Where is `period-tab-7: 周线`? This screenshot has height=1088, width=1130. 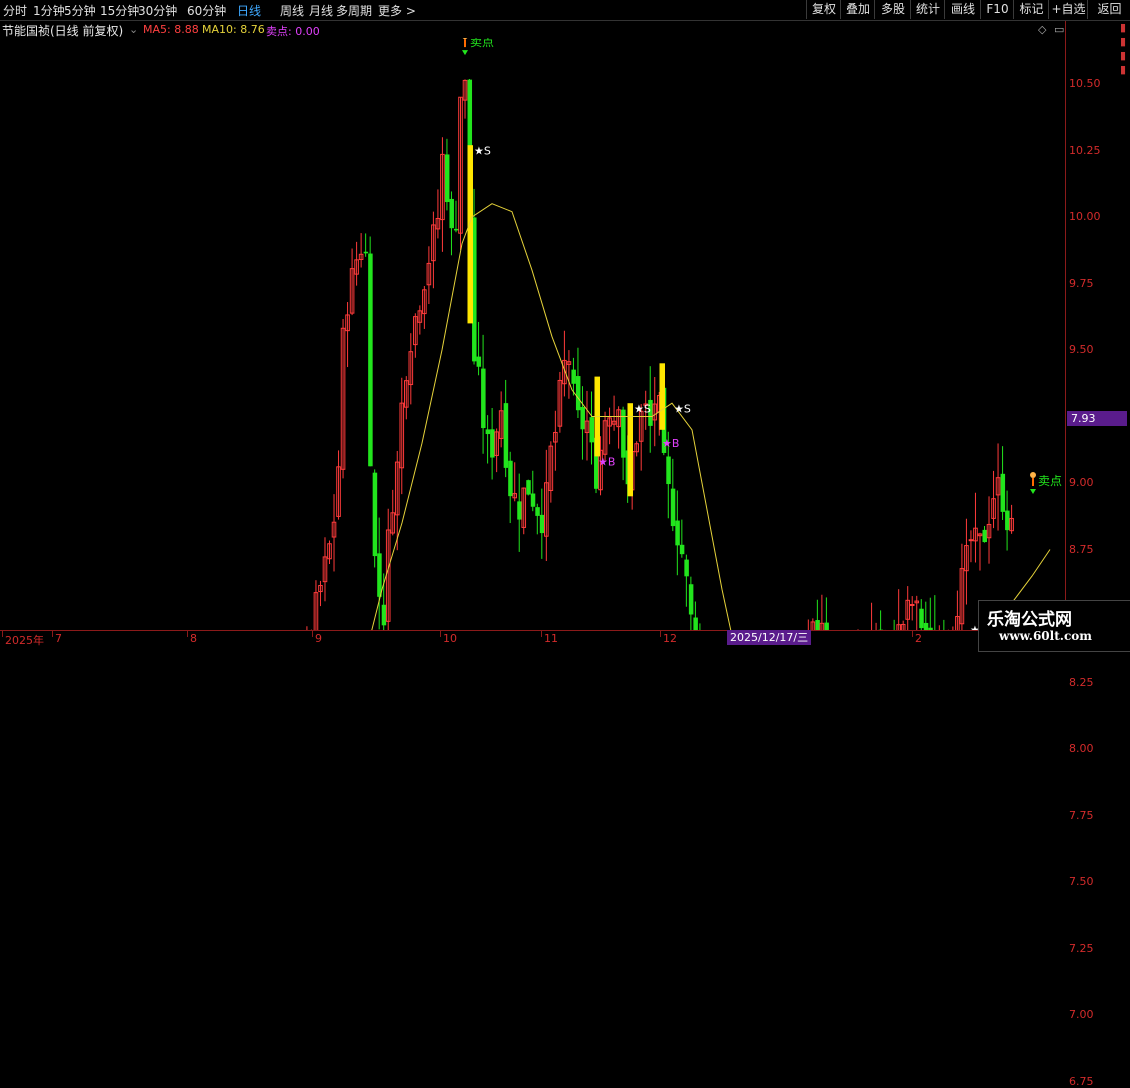
period-tab-7: 周线 is located at coordinates (292, 10).